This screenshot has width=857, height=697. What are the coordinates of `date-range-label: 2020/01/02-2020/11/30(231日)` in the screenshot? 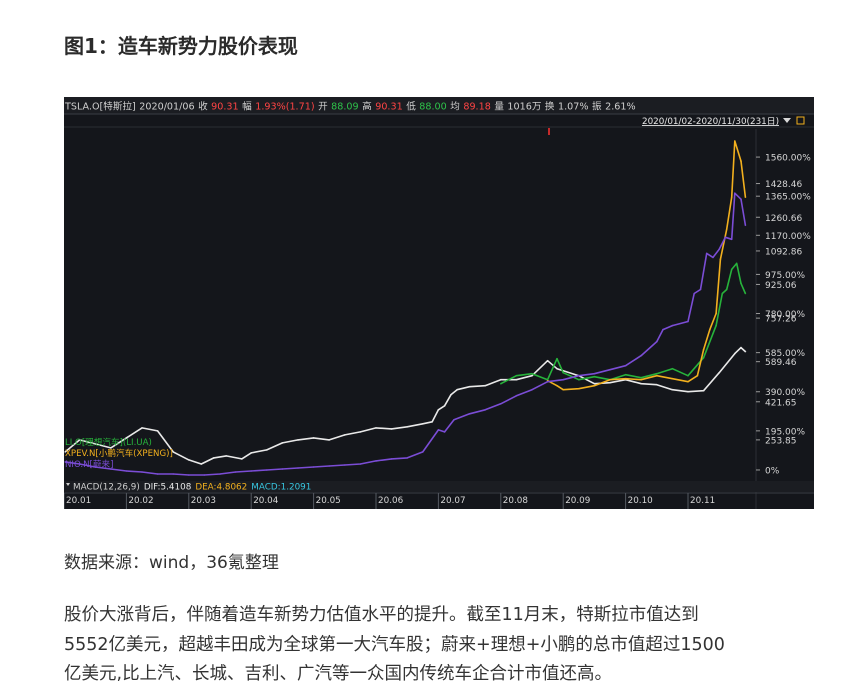 It's located at (710, 121).